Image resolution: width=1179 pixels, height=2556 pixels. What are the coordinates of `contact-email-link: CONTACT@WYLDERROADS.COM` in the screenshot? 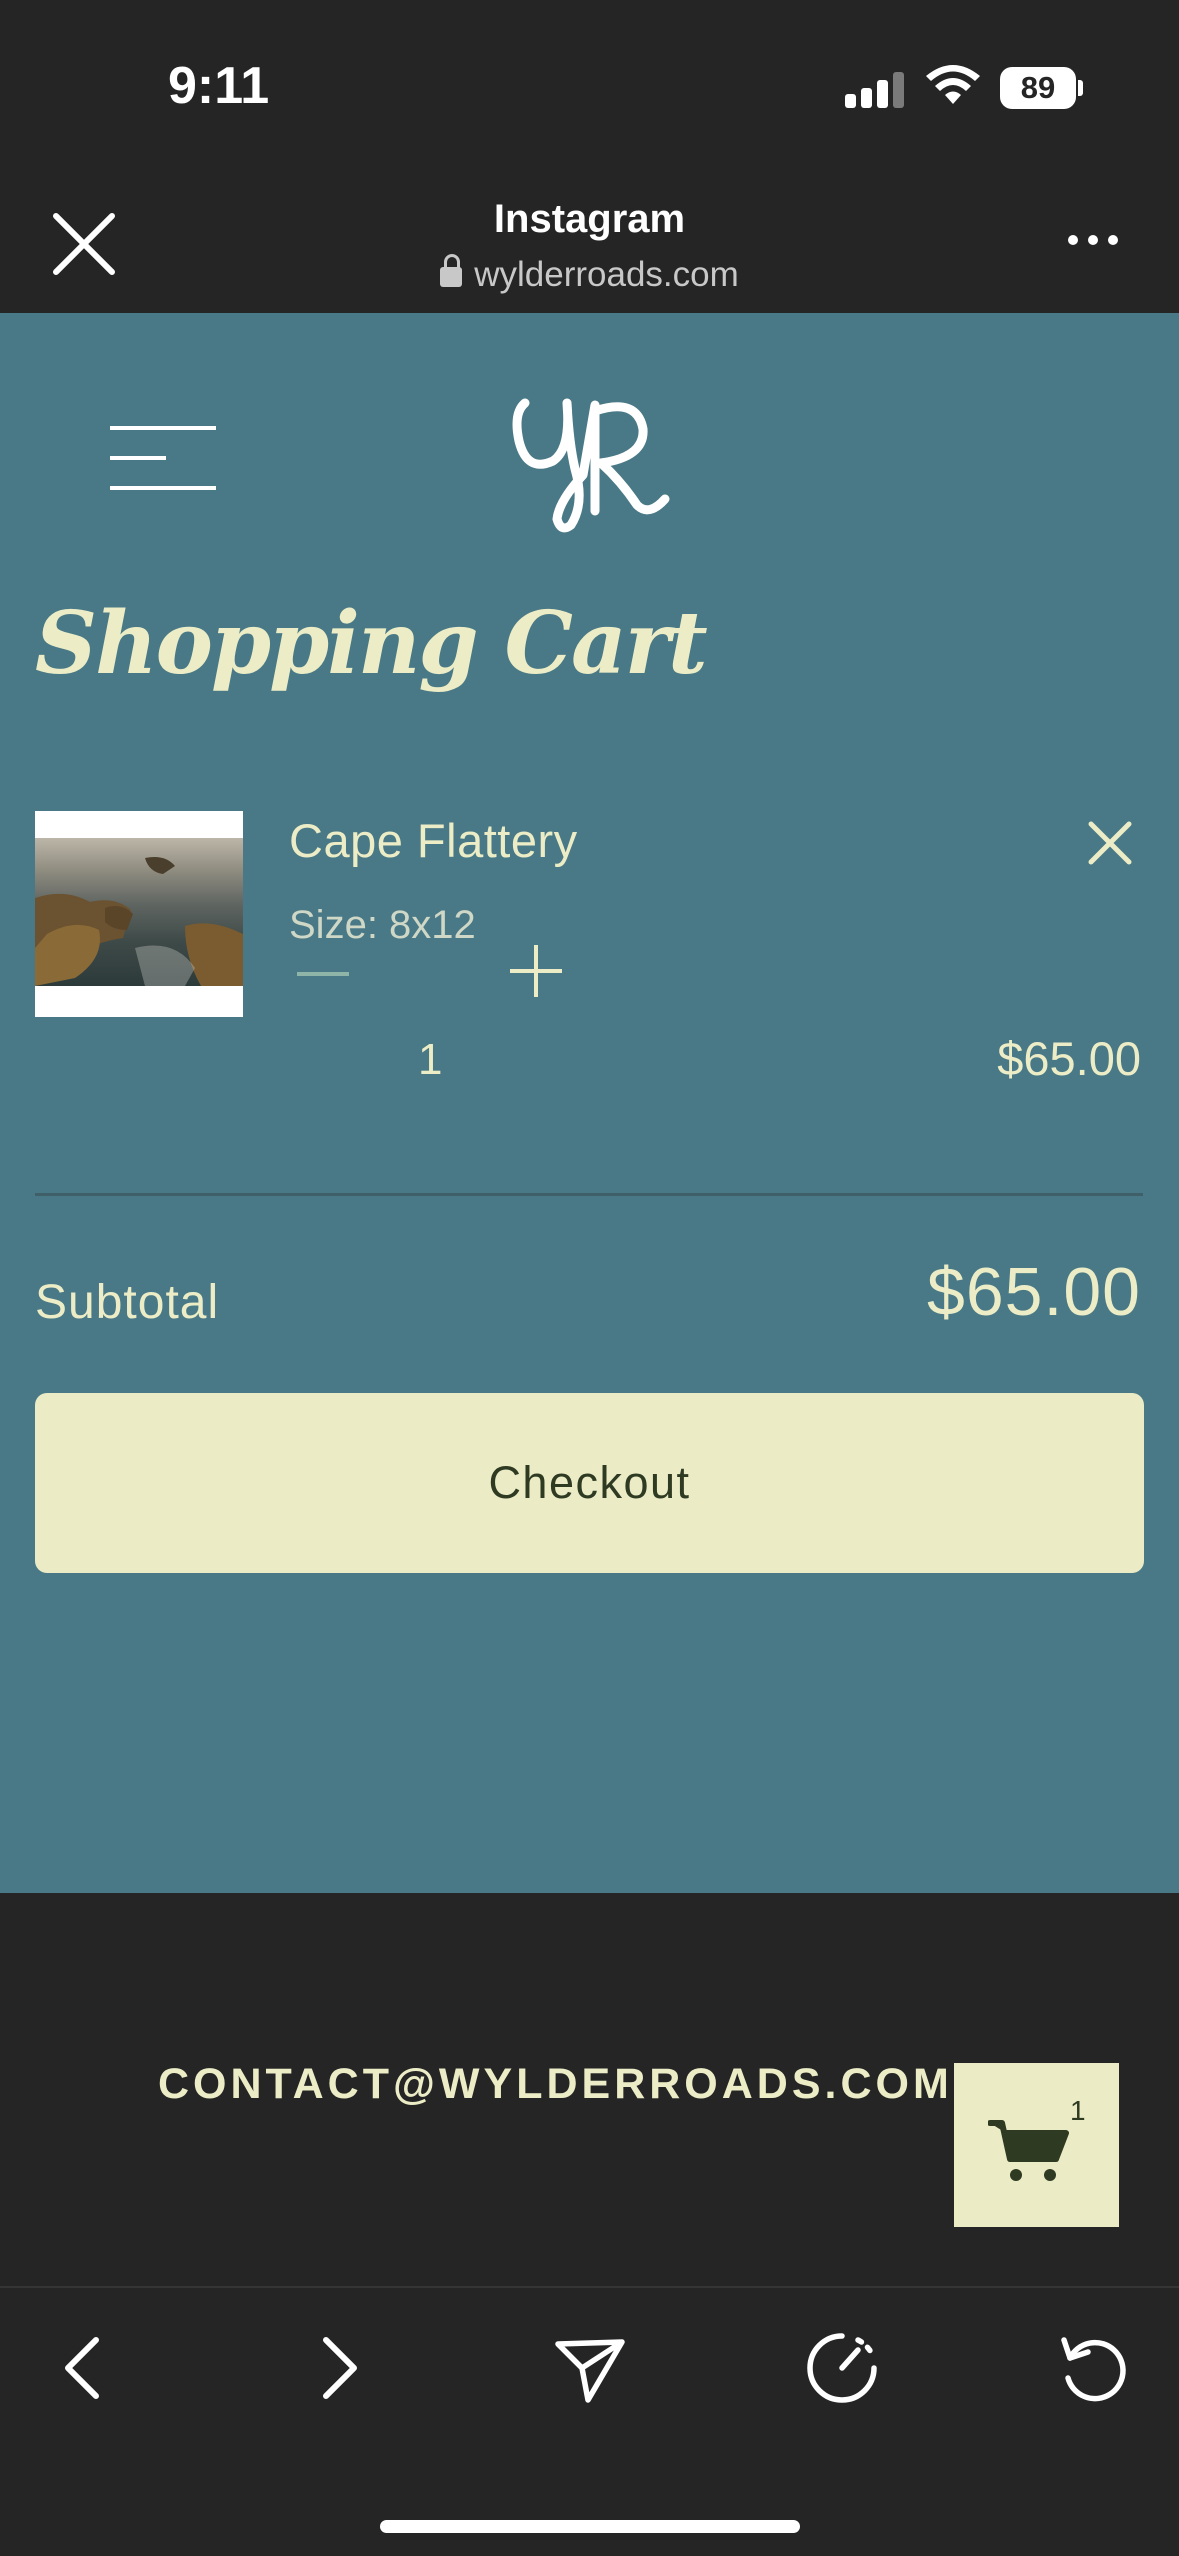 It's located at (555, 2084).